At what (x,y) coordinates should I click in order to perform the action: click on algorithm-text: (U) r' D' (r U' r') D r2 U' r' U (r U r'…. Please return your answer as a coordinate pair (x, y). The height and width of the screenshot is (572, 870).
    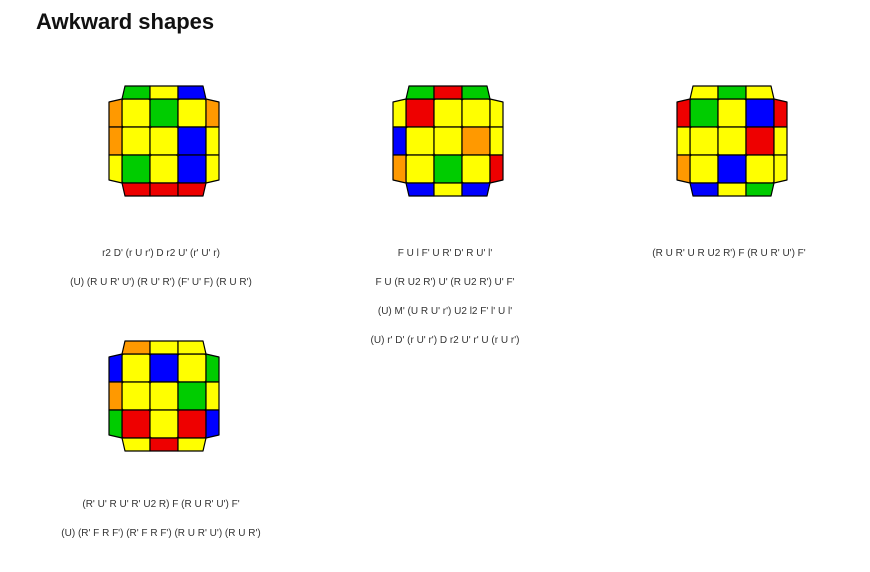
    Looking at the image, I should click on (445, 340).